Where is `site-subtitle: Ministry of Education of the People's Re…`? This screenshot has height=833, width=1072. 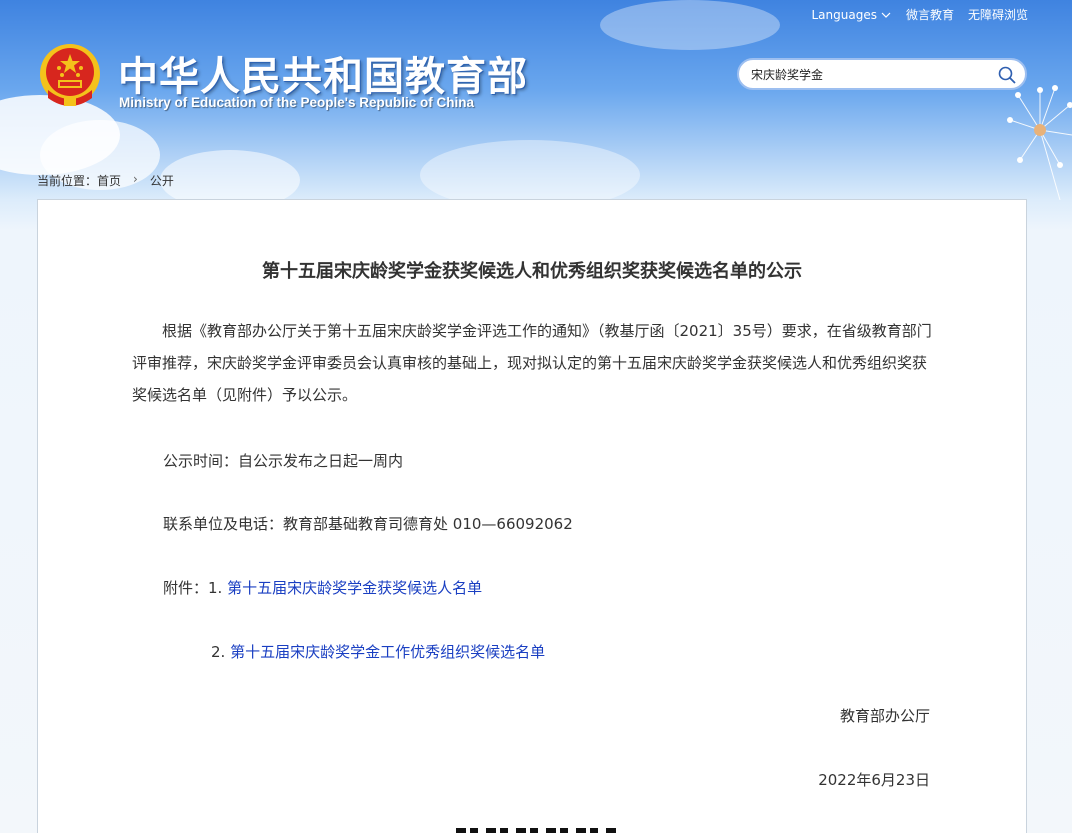 site-subtitle: Ministry of Education of the People's Re… is located at coordinates (296, 102).